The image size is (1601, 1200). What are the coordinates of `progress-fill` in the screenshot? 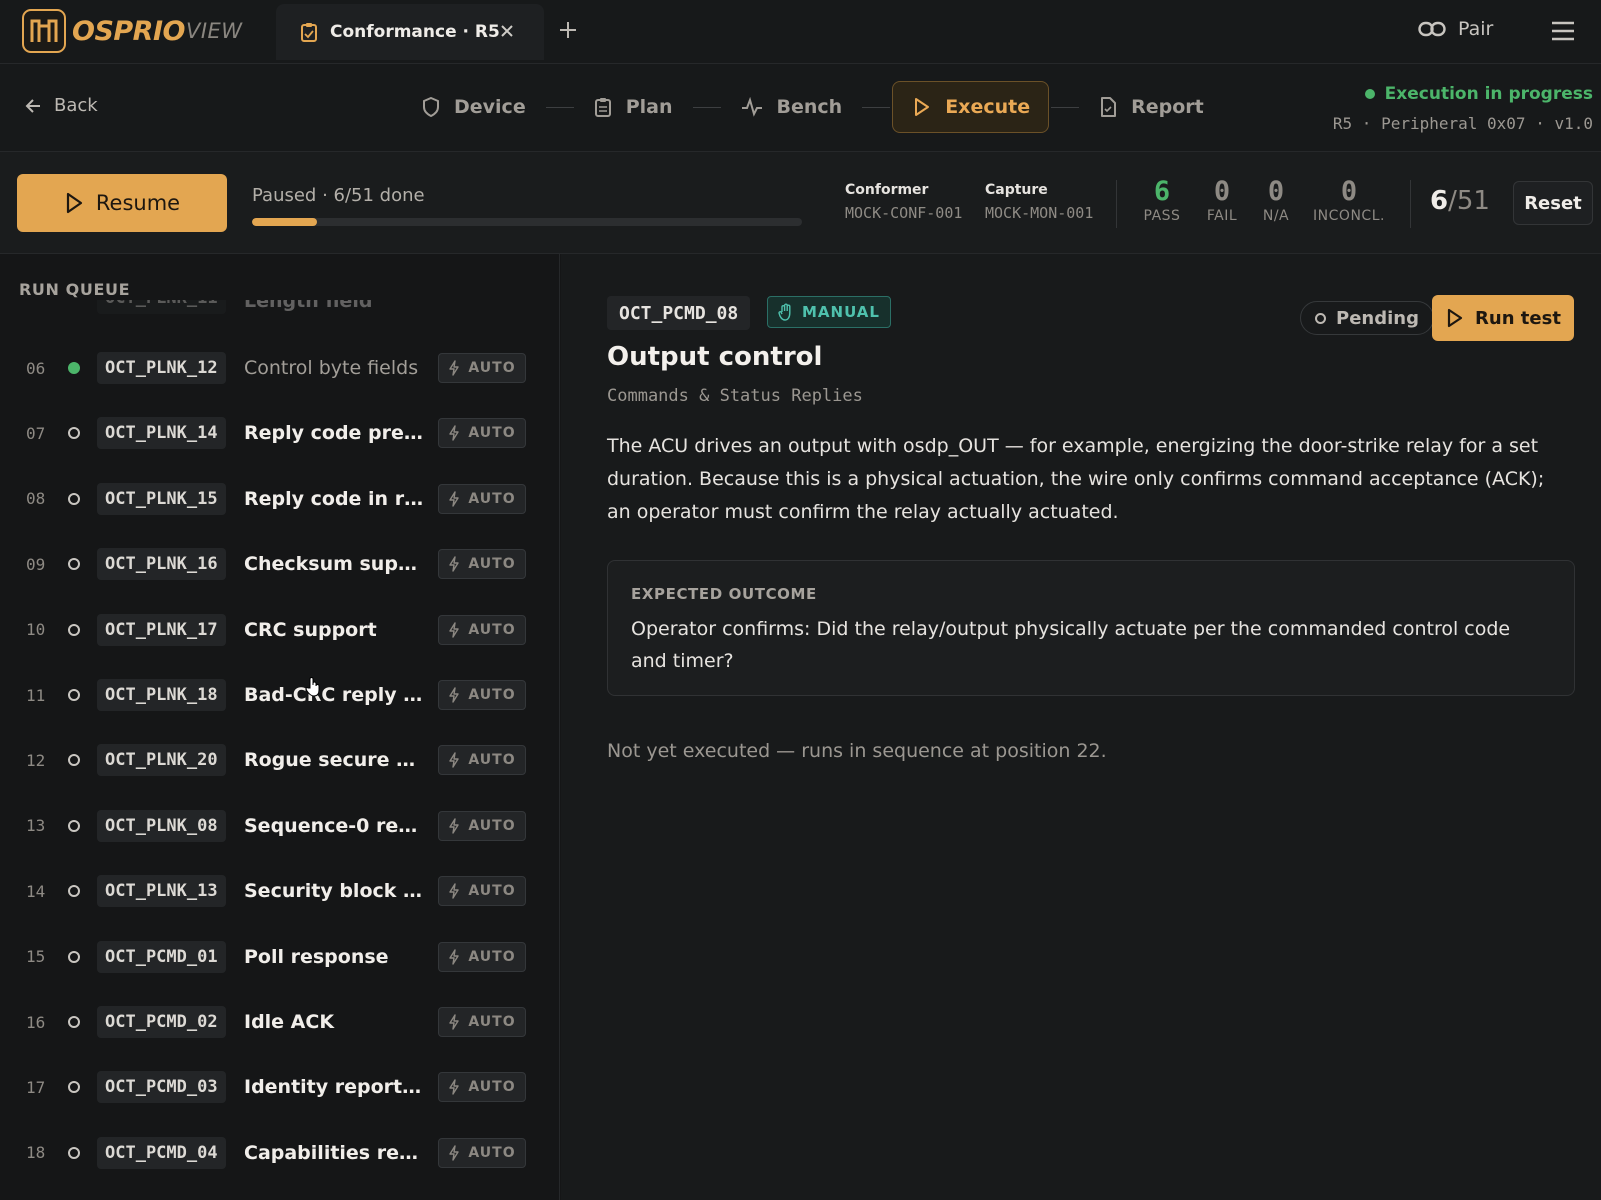 It's located at (284, 222).